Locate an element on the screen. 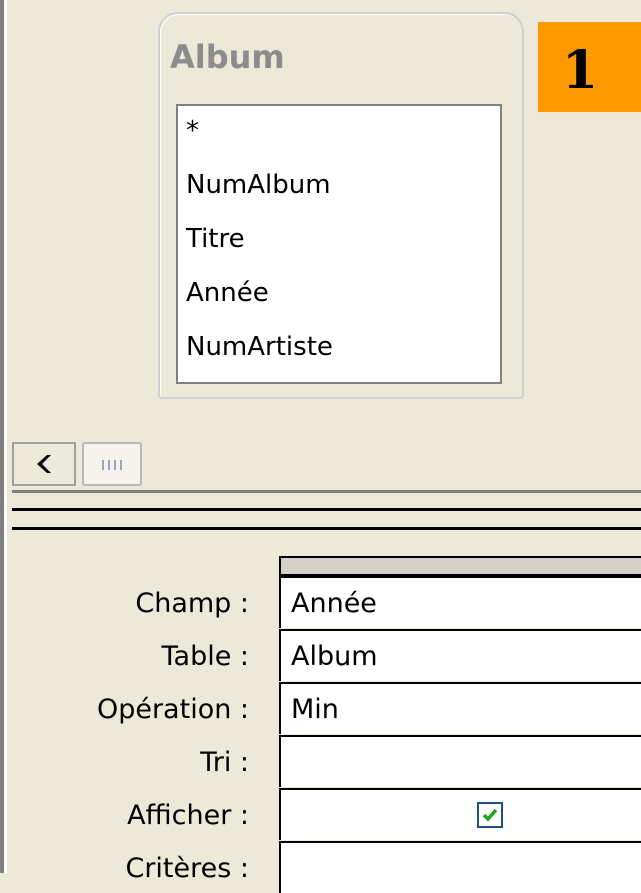 This screenshot has width=641, height=893. field-item: Année is located at coordinates (227, 293).